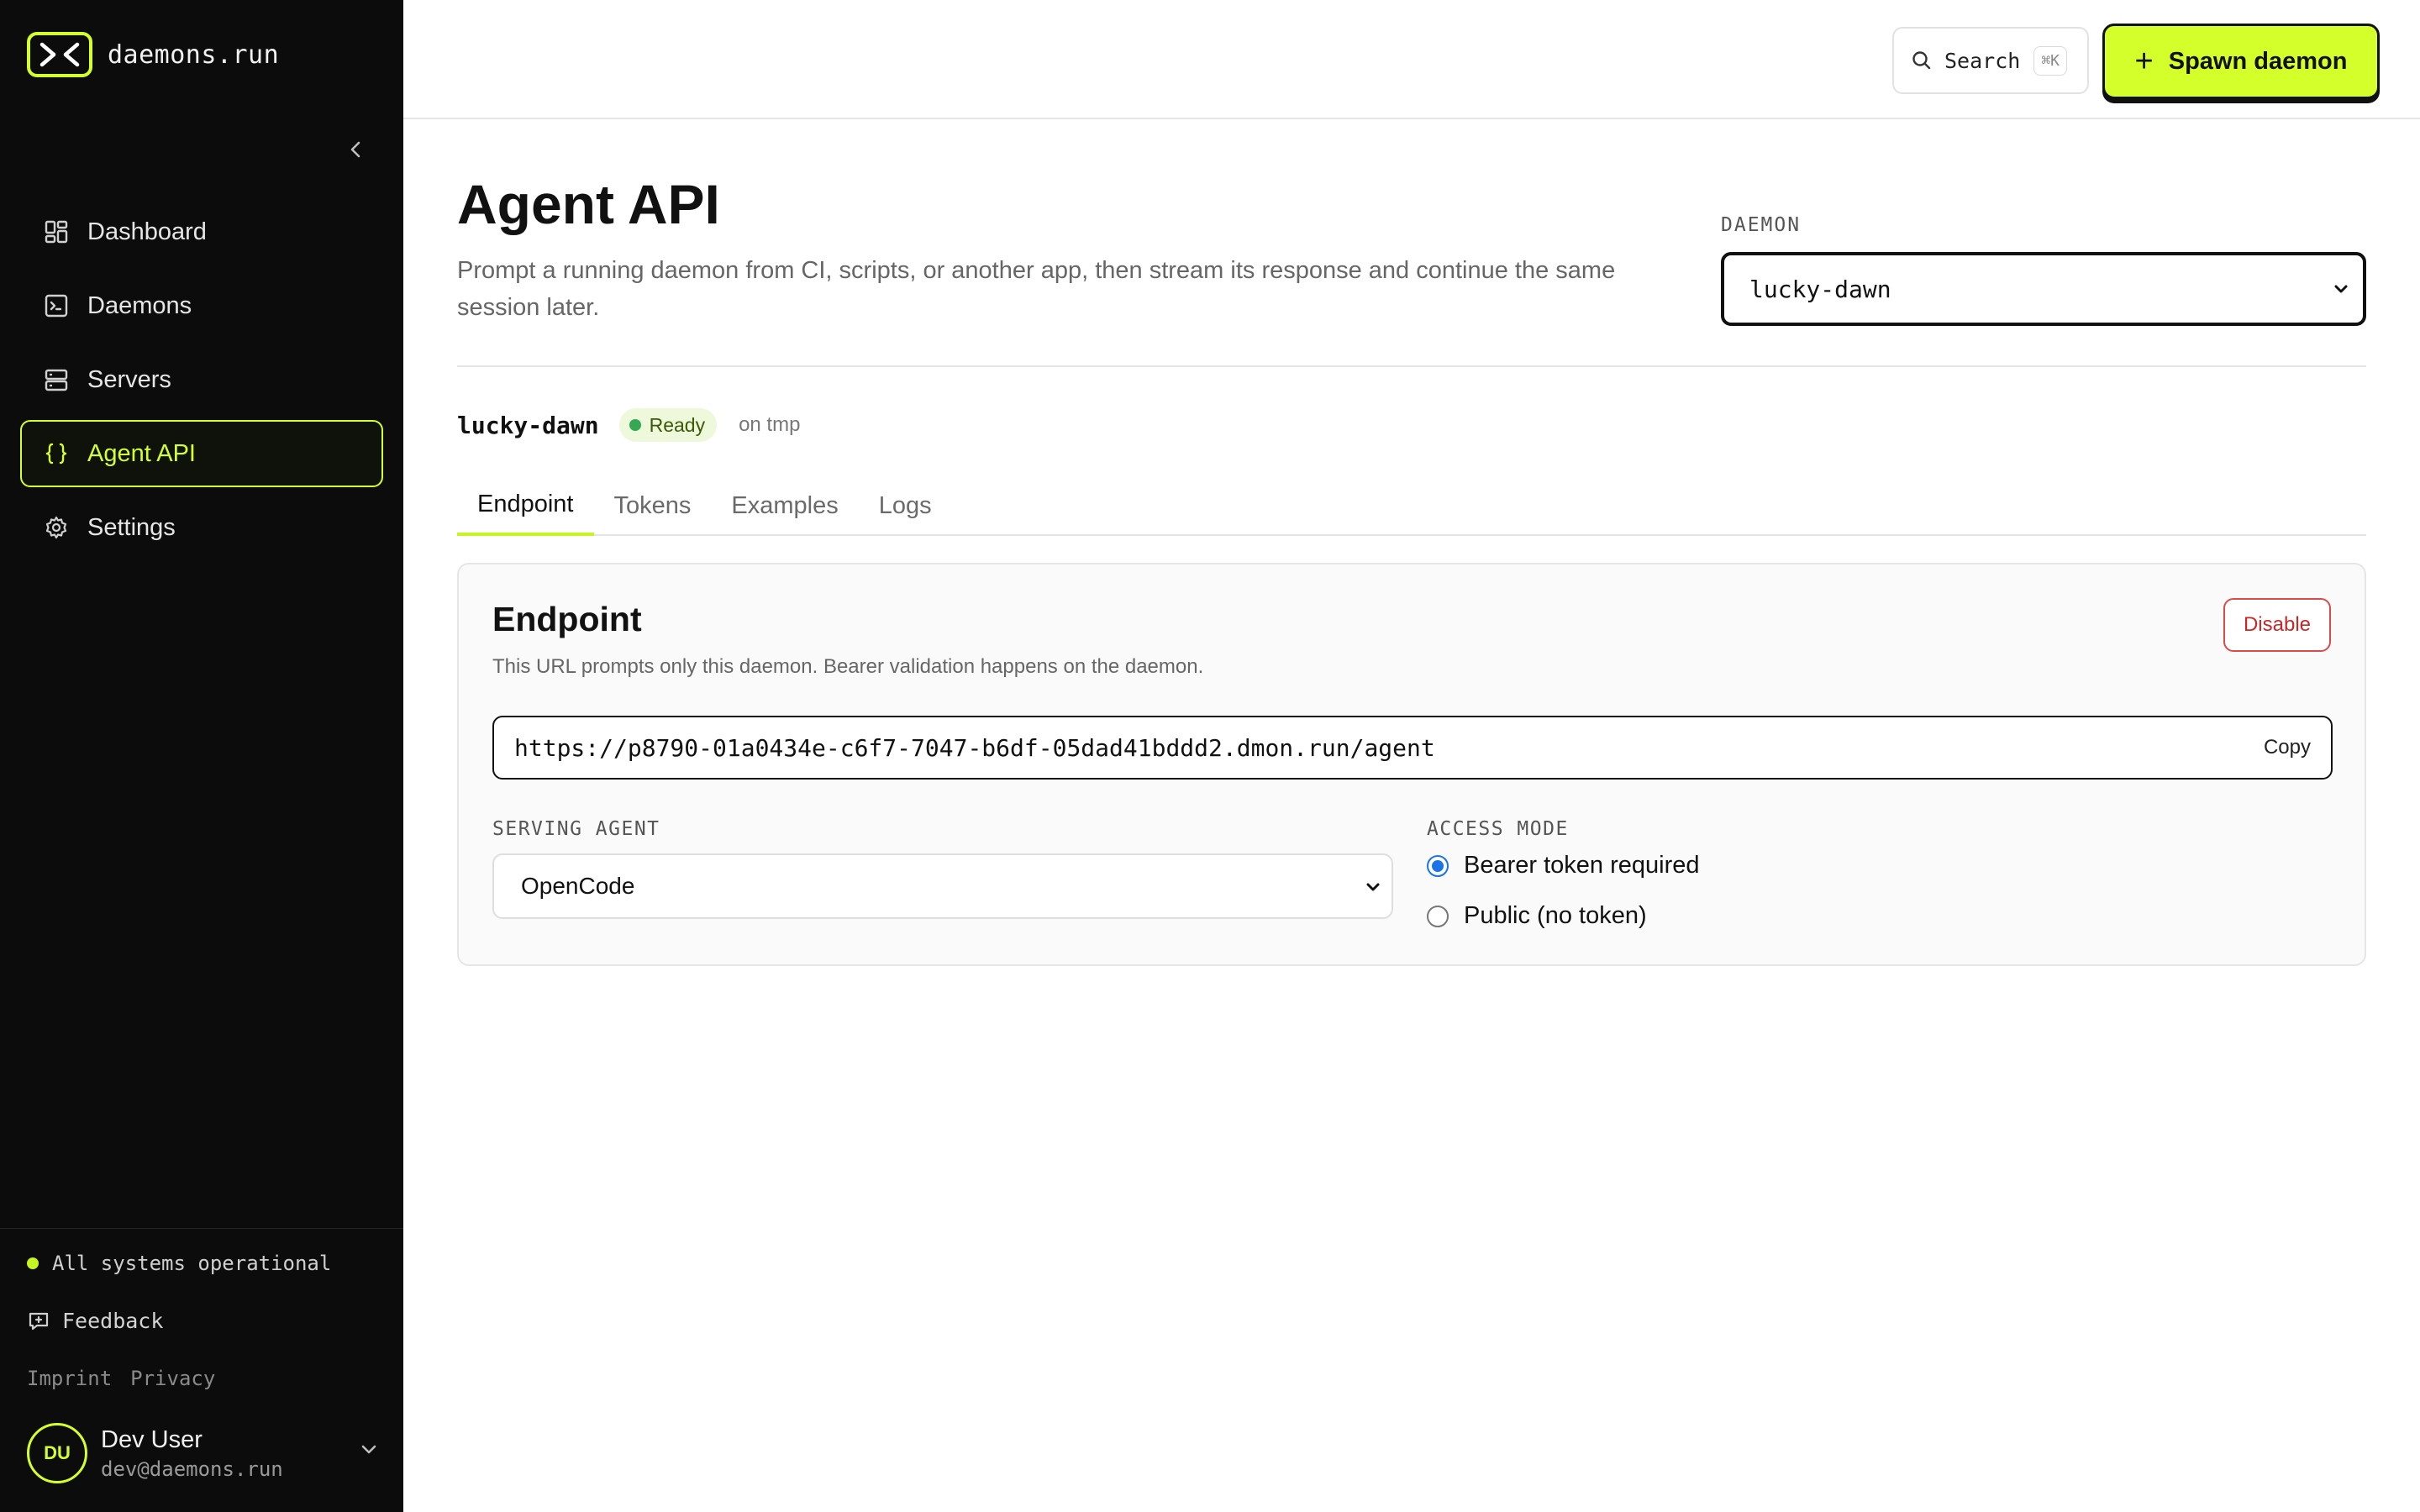 Image resolution: width=2420 pixels, height=1512 pixels. Describe the element at coordinates (2044, 289) in the screenshot. I see `daemon-select: lucky-dawn` at that location.